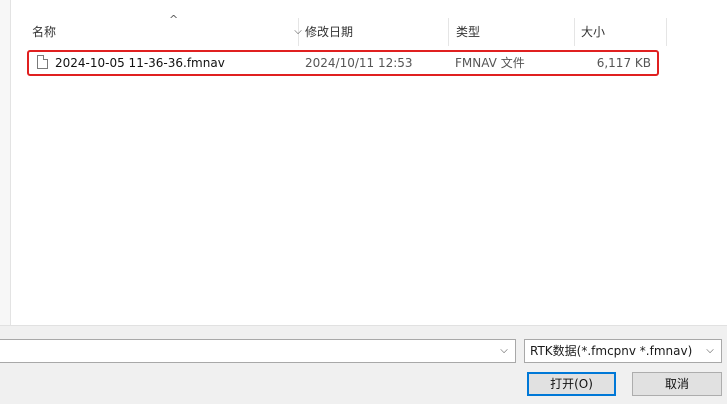 The height and width of the screenshot is (404, 727). I want to click on sort-ascending-icon: ^, so click(174, 19).